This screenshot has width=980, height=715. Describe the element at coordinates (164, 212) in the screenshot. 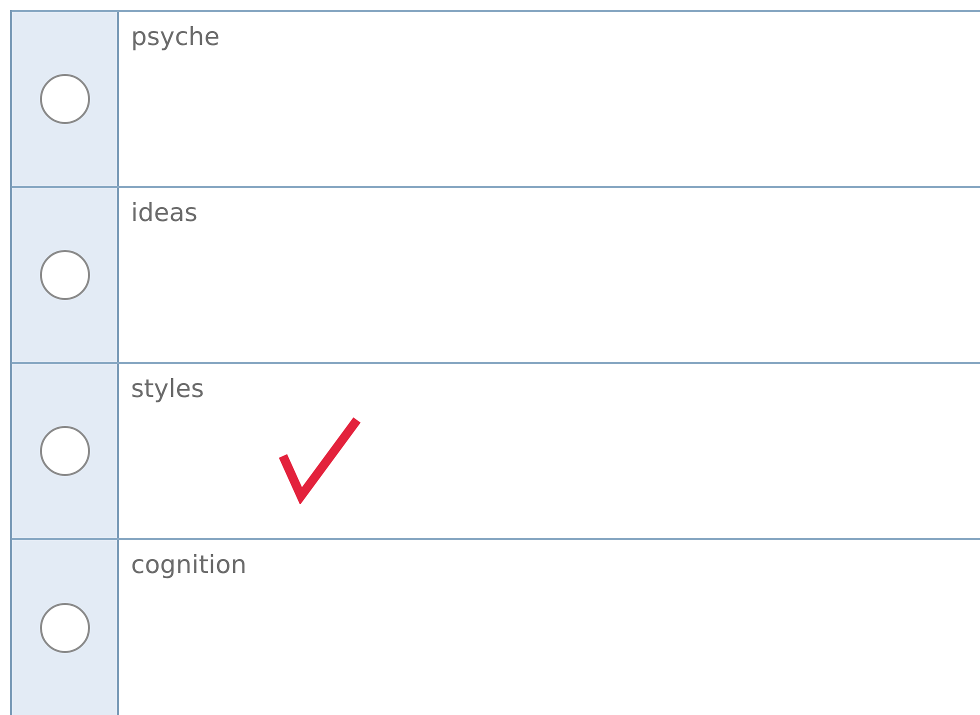

I see `answer-option: ideas` at that location.